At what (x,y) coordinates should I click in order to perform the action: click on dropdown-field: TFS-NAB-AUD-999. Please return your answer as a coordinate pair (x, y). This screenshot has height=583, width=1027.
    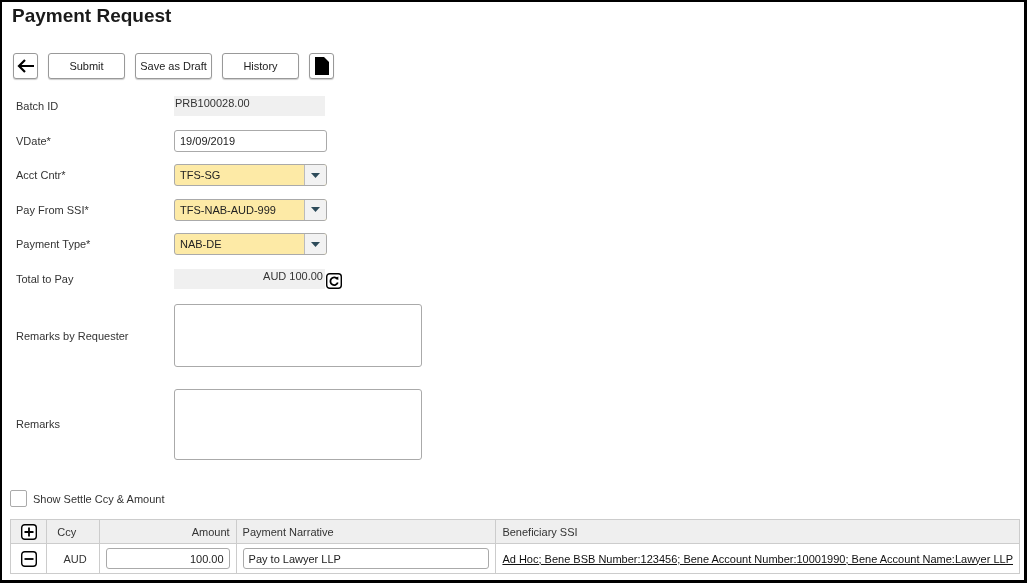
    Looking at the image, I should click on (250, 209).